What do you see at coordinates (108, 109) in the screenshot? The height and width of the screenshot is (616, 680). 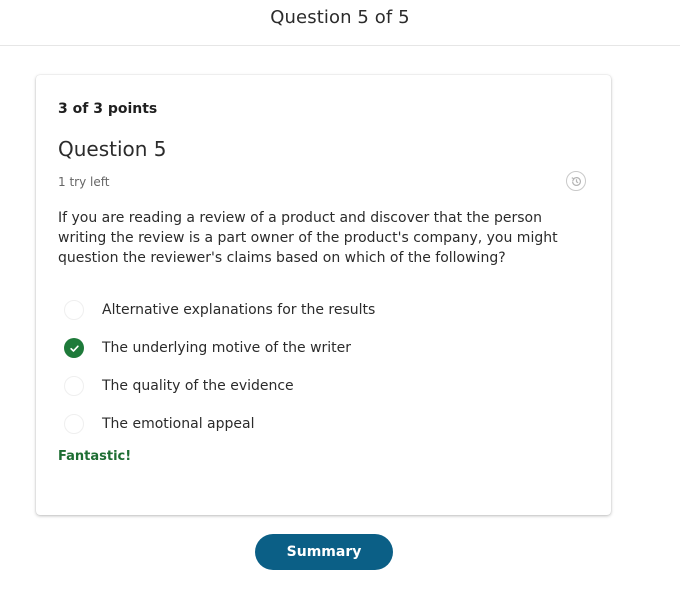 I see `points-label: 3 of 3 points` at bounding box center [108, 109].